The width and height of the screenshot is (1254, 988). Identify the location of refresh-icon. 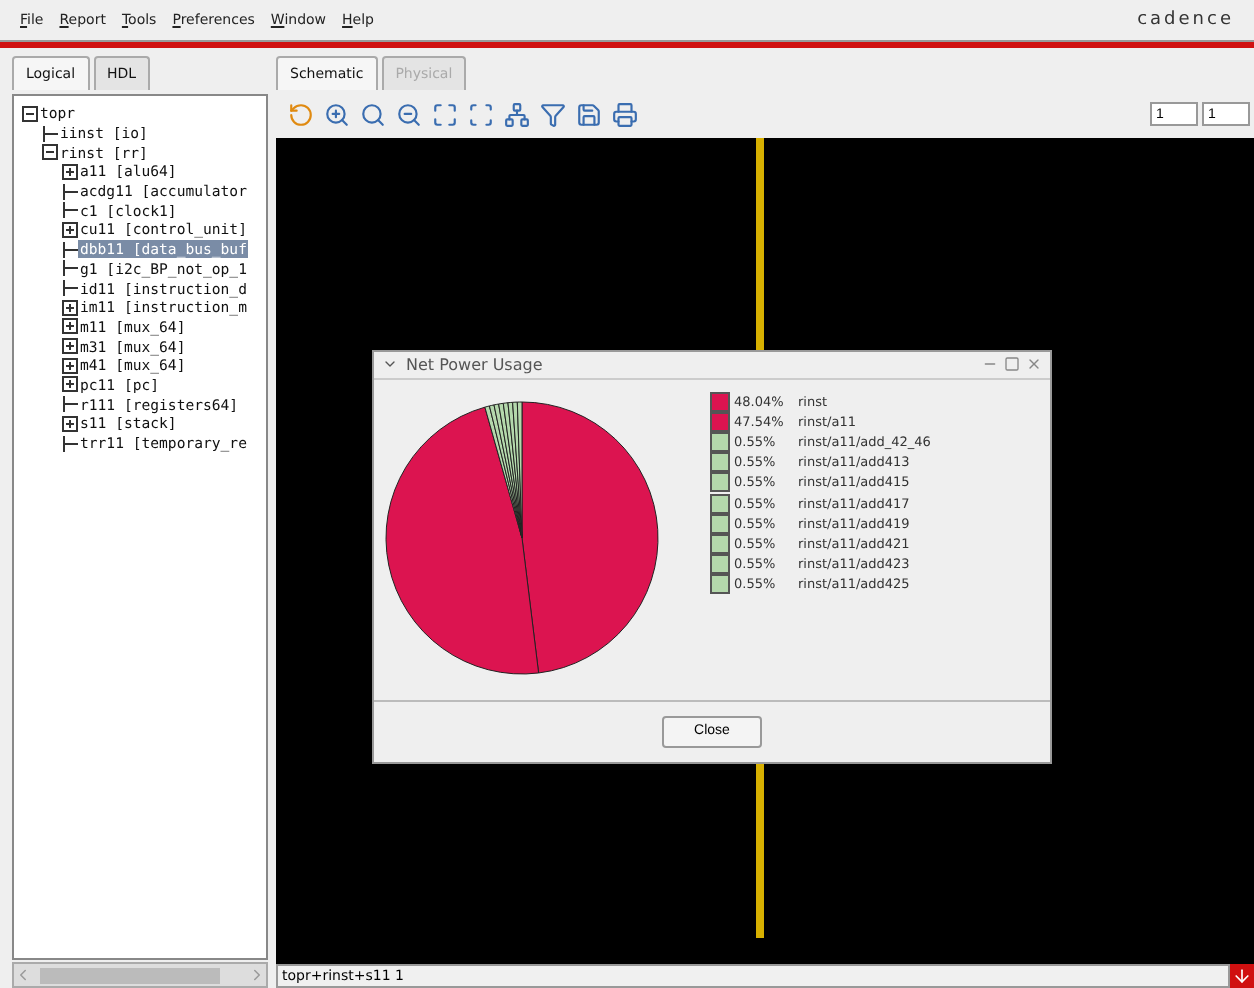
(301, 114).